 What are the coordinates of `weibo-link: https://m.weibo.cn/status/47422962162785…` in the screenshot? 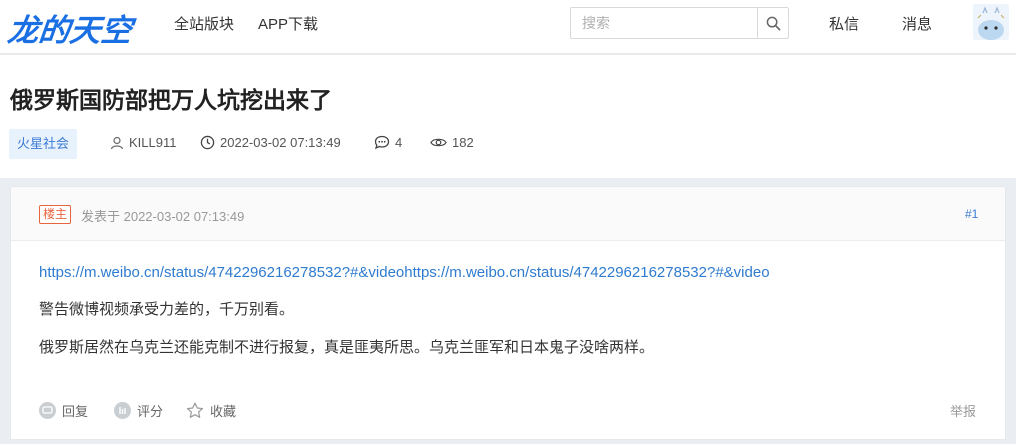 It's located at (404, 272).